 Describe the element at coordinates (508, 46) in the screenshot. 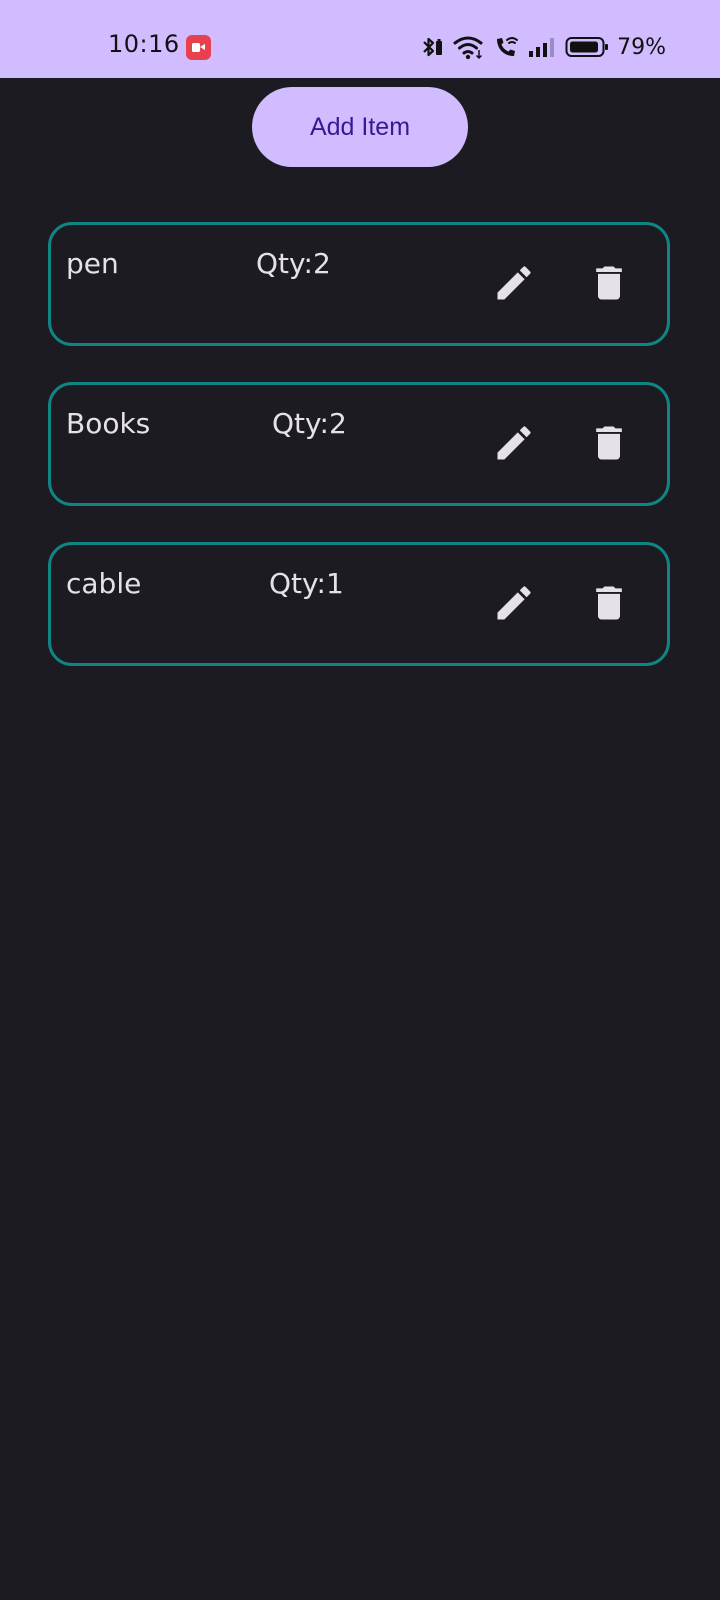

I see `wifi-calling-icon` at that location.